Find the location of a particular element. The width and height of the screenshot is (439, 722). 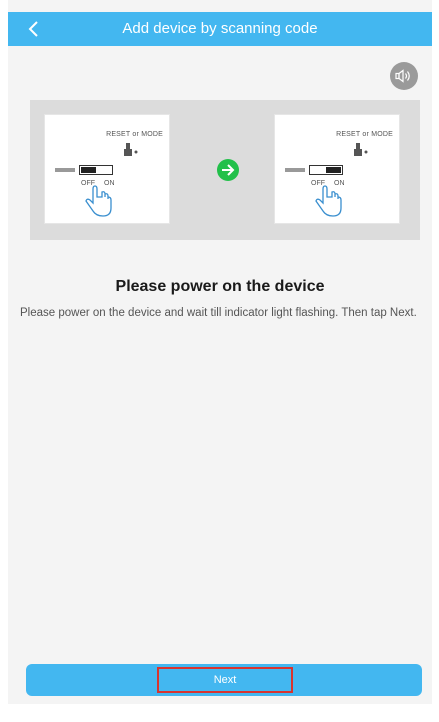

page-title: Add device by scanning code is located at coordinates (220, 28).